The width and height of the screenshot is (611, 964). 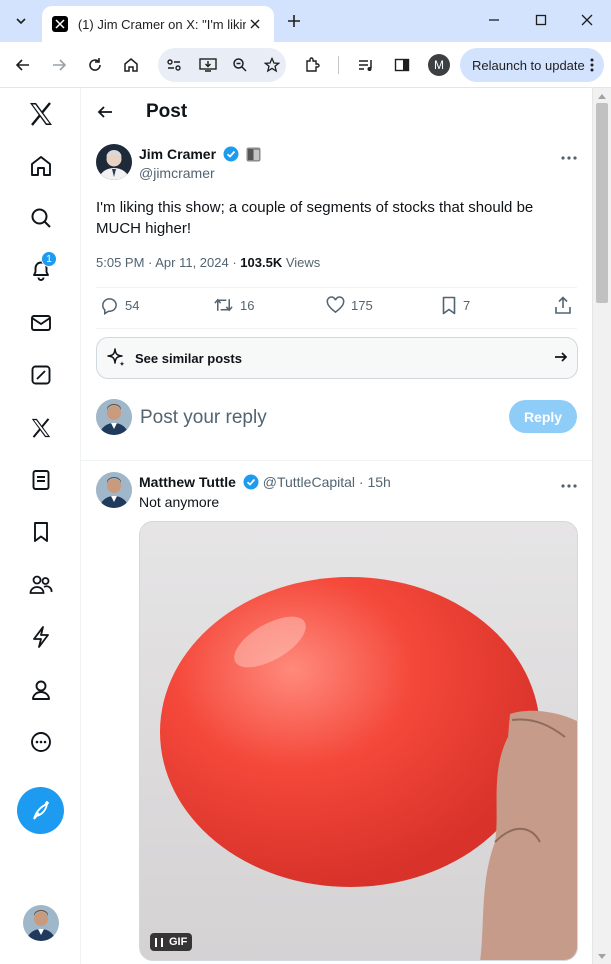 I want to click on more-icon, so click(x=41, y=742).